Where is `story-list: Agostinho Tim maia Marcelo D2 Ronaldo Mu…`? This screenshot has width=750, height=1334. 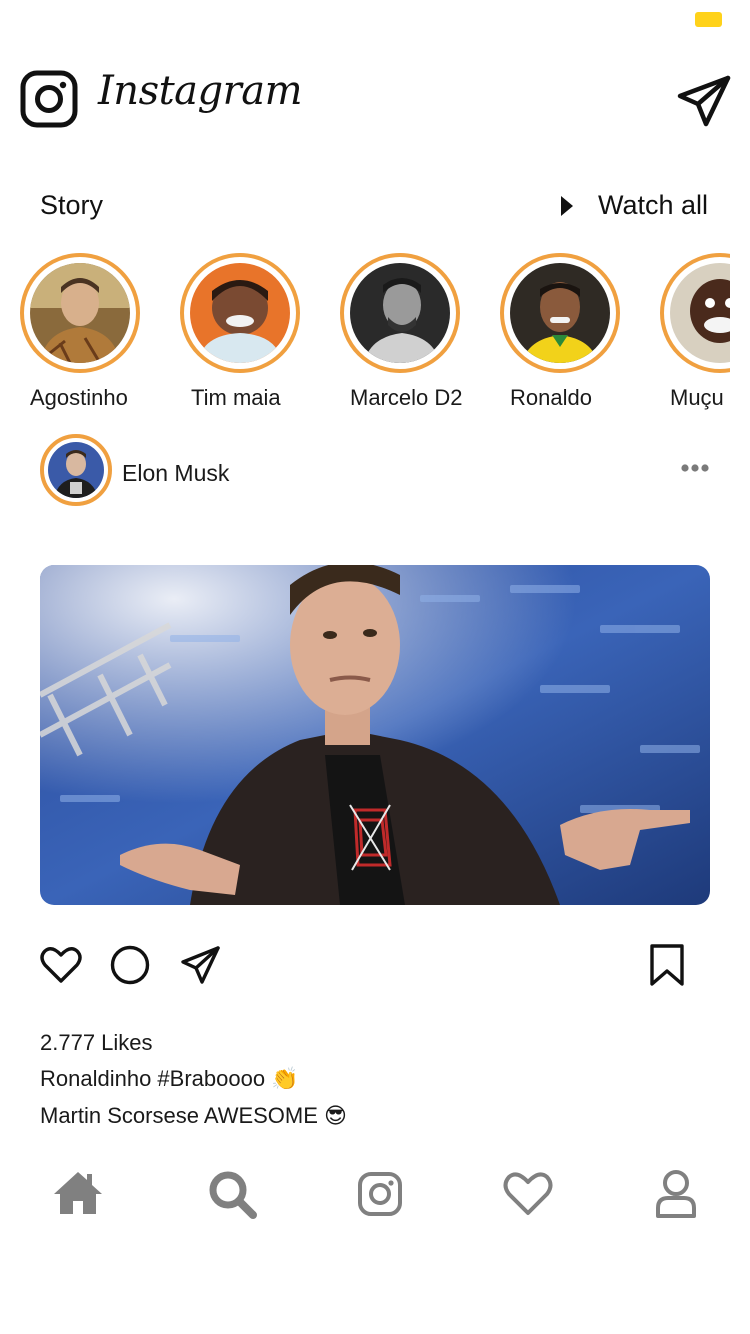 story-list: Agostinho Tim maia Marcelo D2 Ronaldo Mu… is located at coordinates (365, 338).